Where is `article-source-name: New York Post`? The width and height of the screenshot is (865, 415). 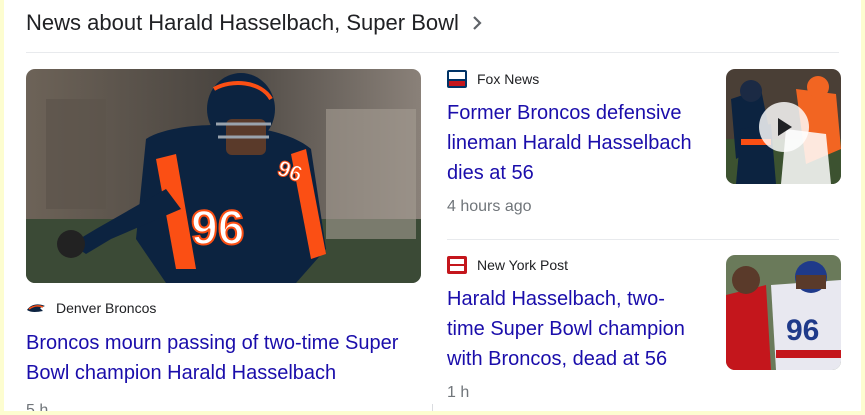 article-source-name: New York Post is located at coordinates (523, 265).